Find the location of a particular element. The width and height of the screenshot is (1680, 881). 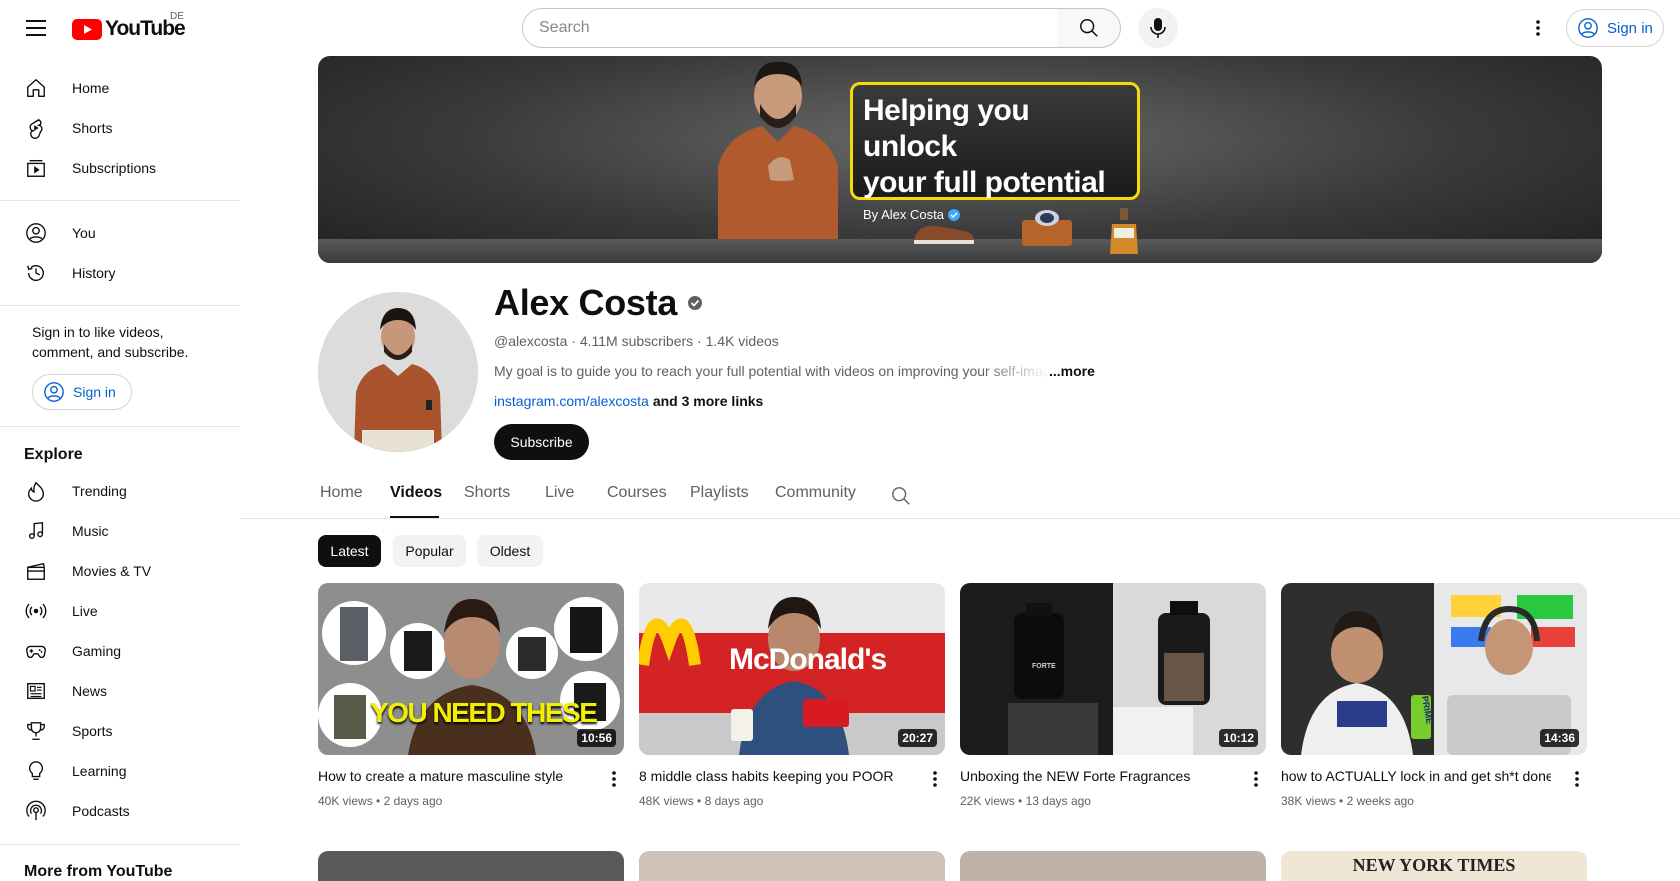

sidebar-item-label: Home is located at coordinates (91, 88).